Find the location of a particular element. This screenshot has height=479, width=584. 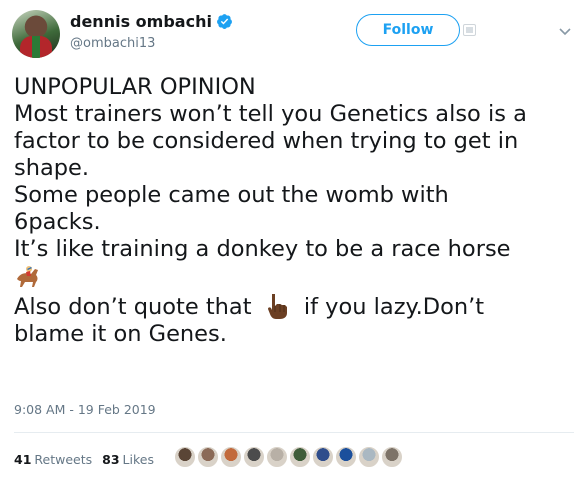

display-name: dennis ombachi is located at coordinates (141, 21).